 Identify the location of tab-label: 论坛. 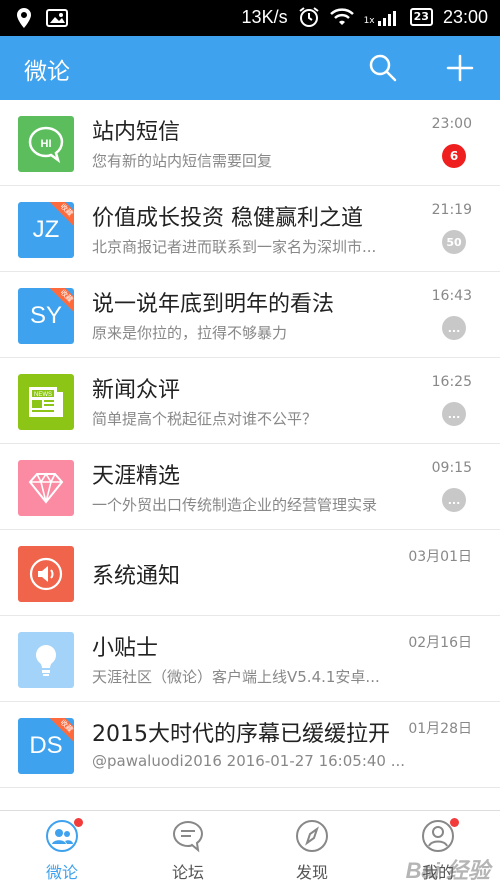
(187, 872).